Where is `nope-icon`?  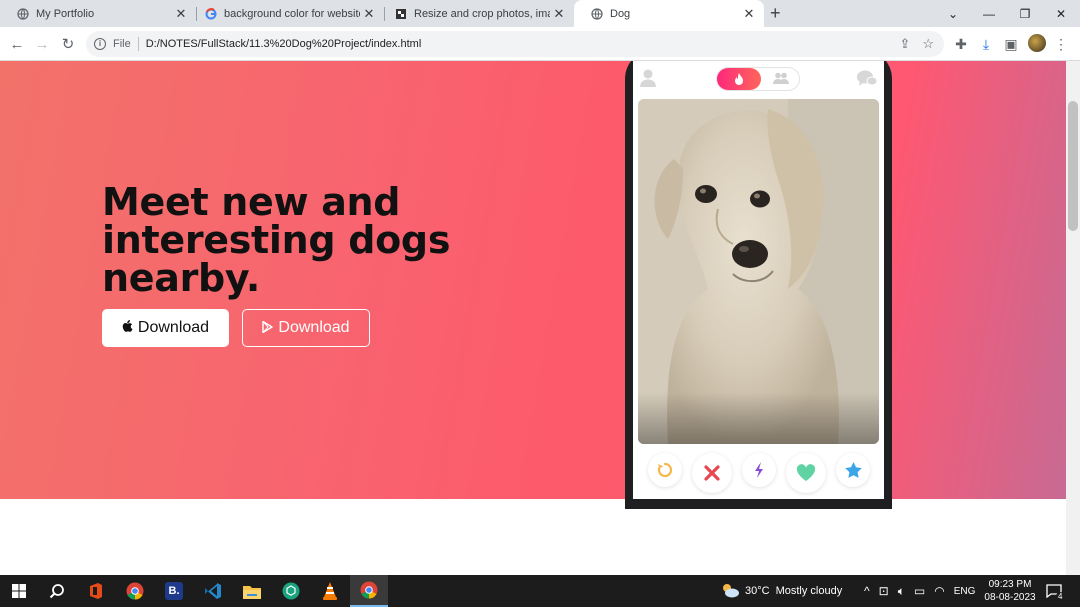
nope-icon is located at coordinates (712, 473).